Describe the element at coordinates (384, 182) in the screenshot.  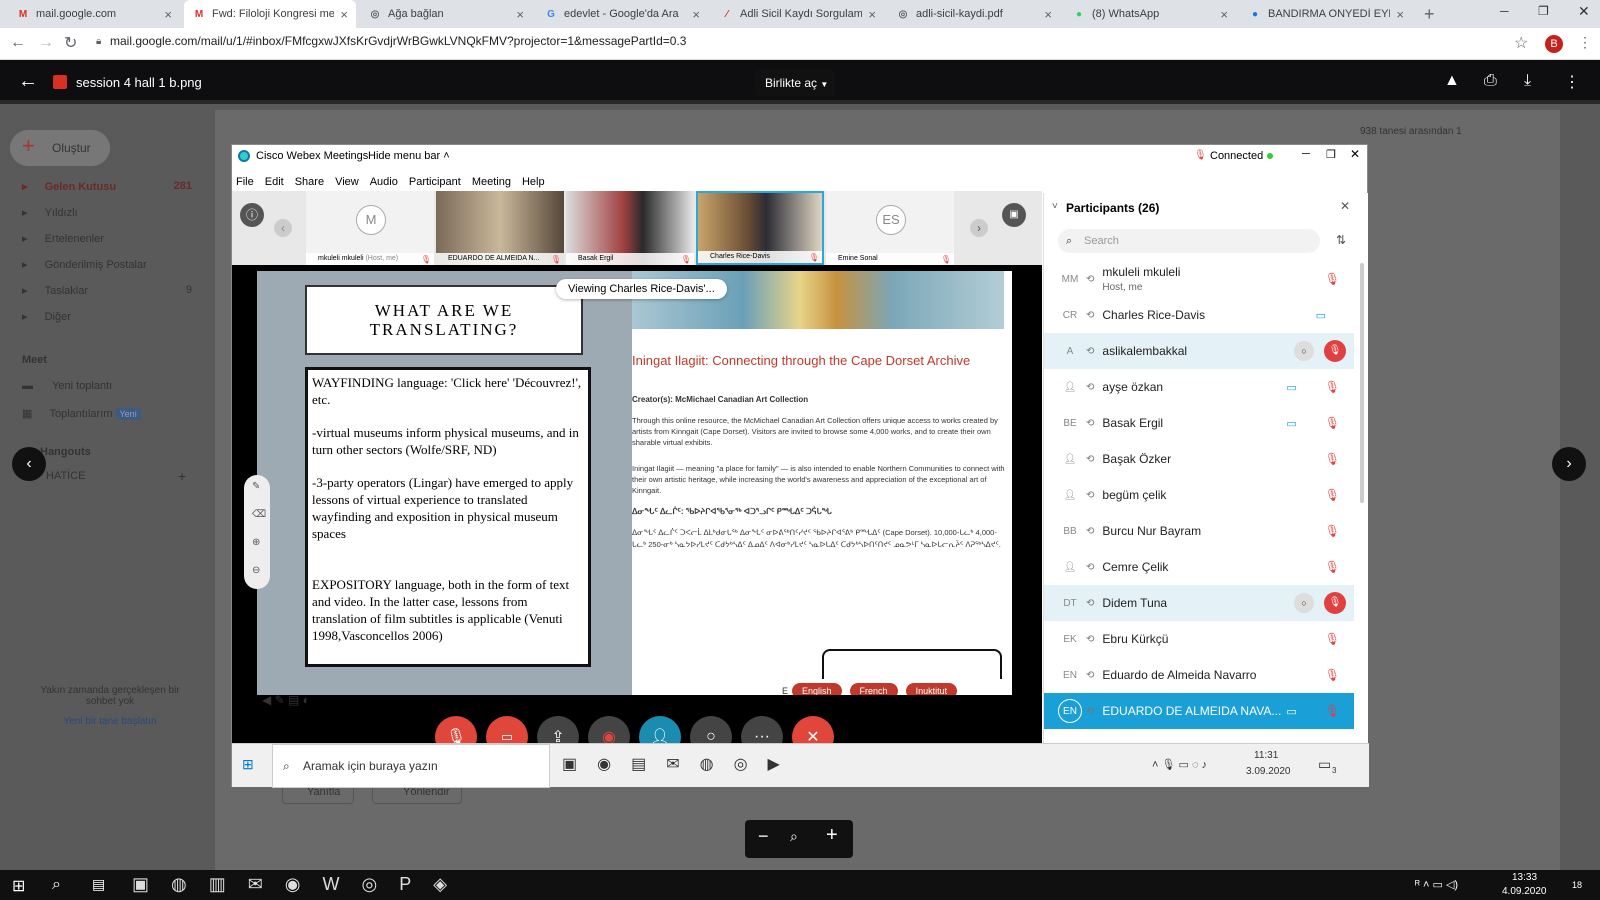
I see `menu-item: Audio` at that location.